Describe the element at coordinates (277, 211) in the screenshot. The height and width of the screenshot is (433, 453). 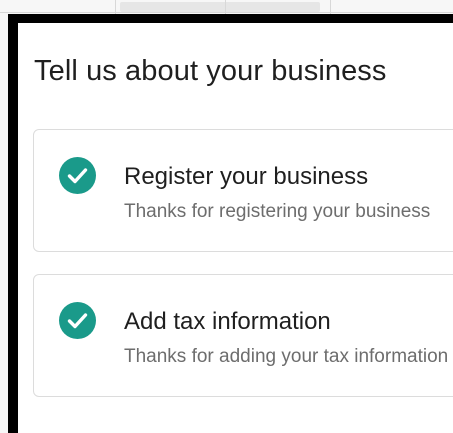
I see `step-subtitle: Thanks for registering your business` at that location.